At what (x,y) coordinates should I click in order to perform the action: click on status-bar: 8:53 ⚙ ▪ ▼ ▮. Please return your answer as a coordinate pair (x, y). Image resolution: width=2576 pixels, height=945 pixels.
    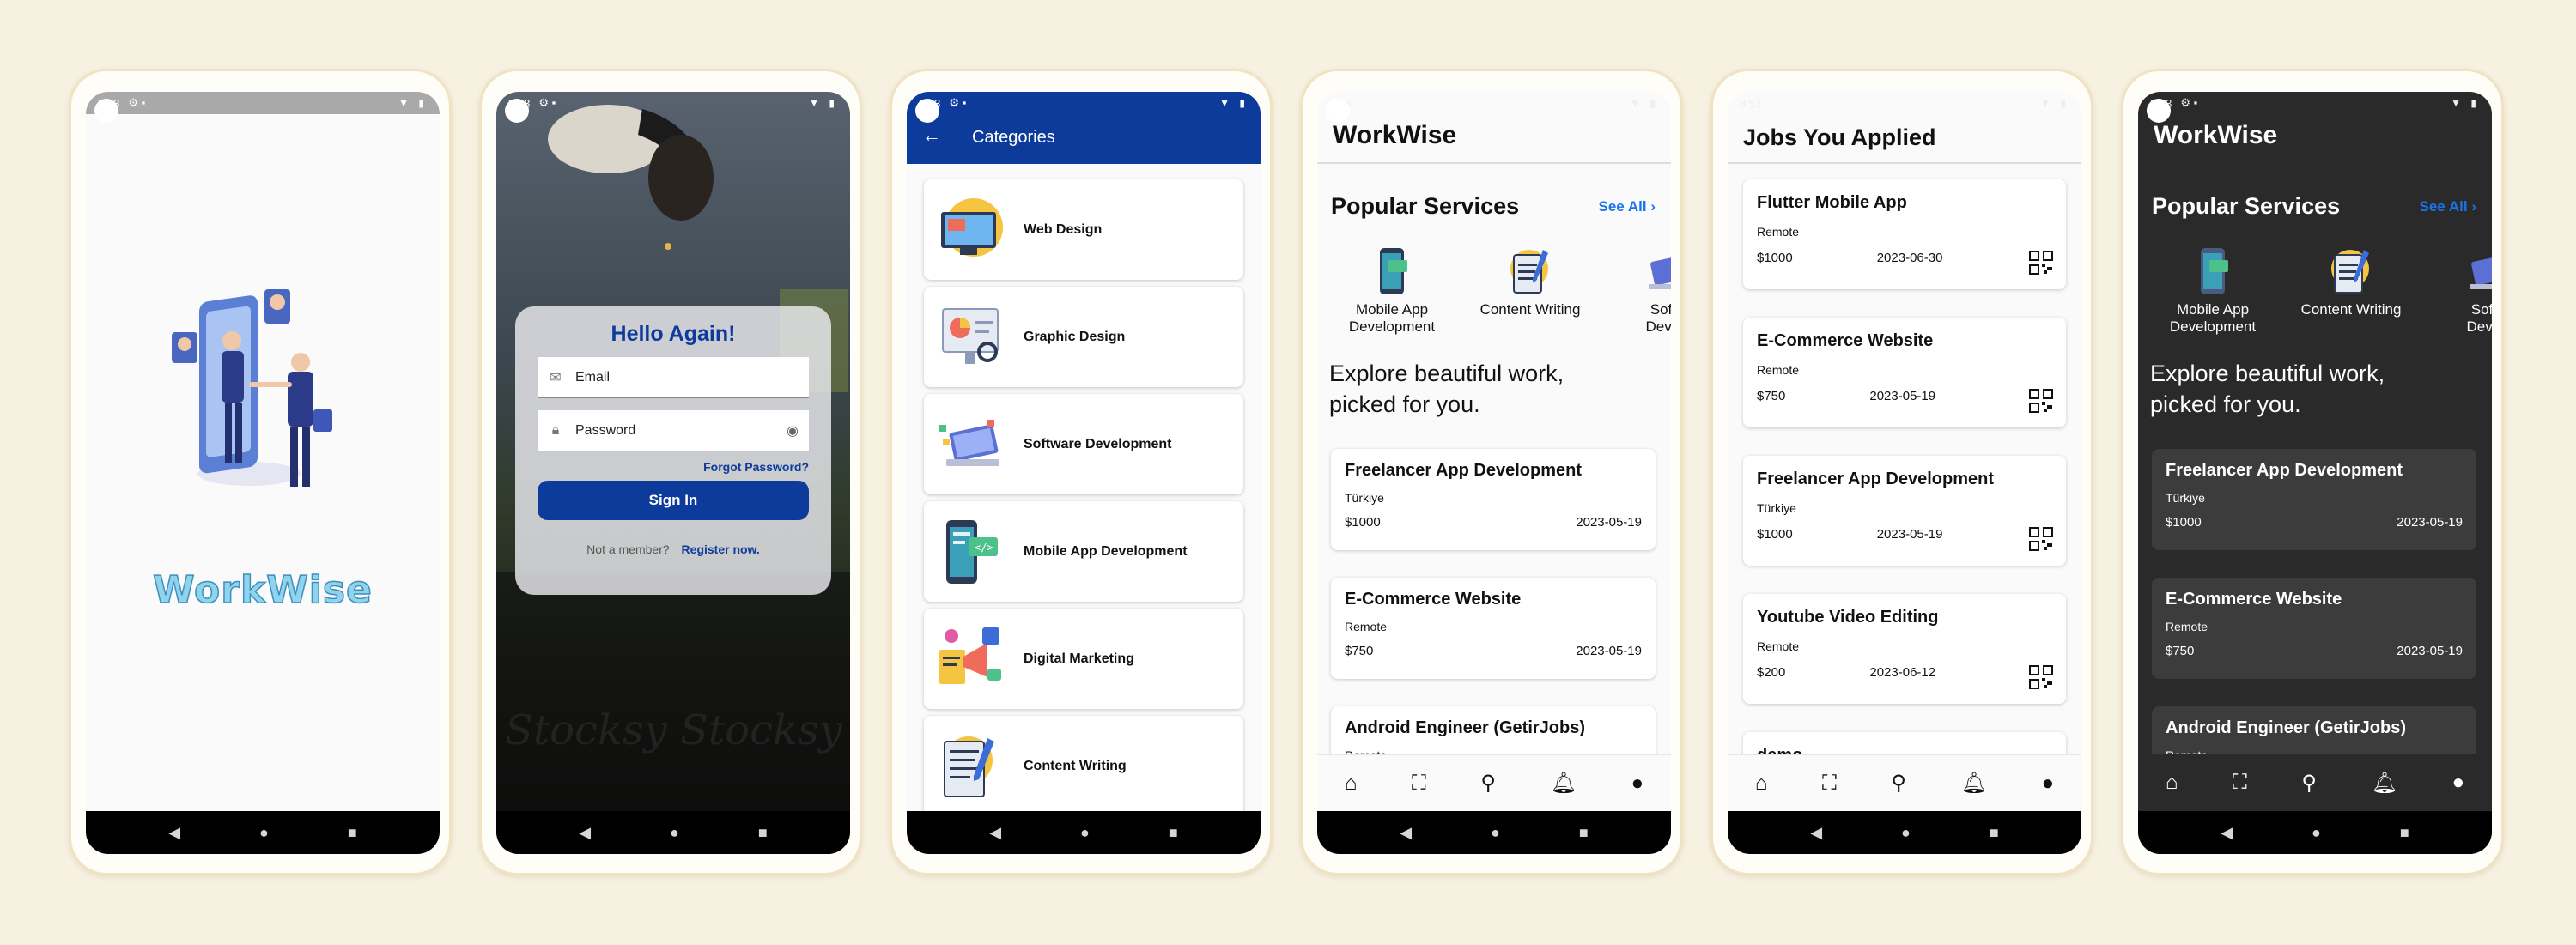
    Looking at the image, I should click on (1084, 103).